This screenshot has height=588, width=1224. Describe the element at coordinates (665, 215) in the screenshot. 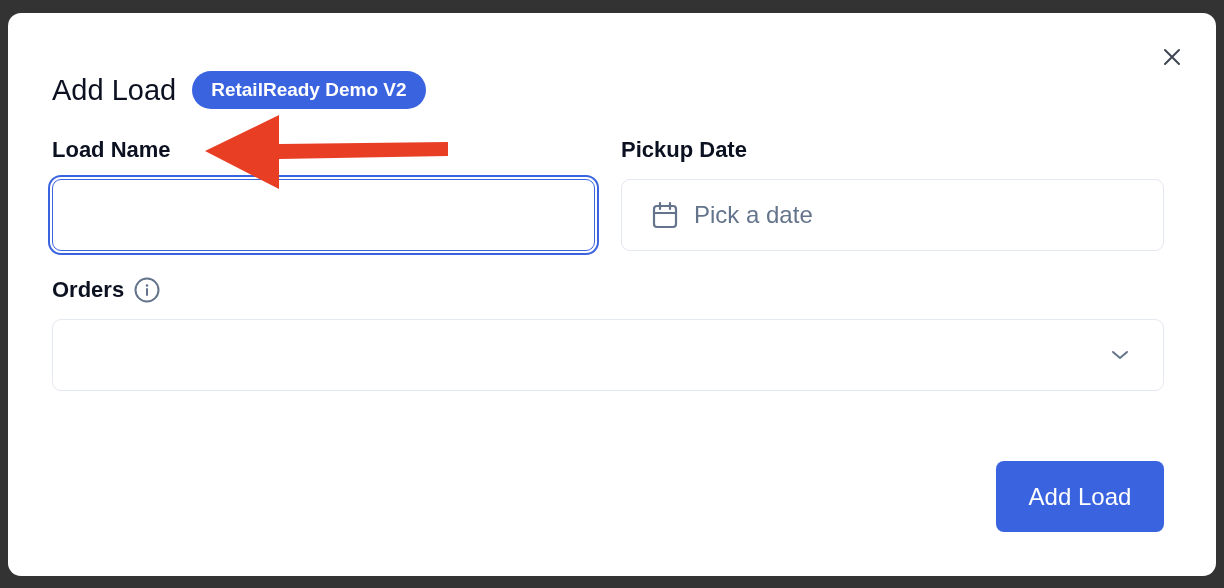

I see `calendar-icon` at that location.